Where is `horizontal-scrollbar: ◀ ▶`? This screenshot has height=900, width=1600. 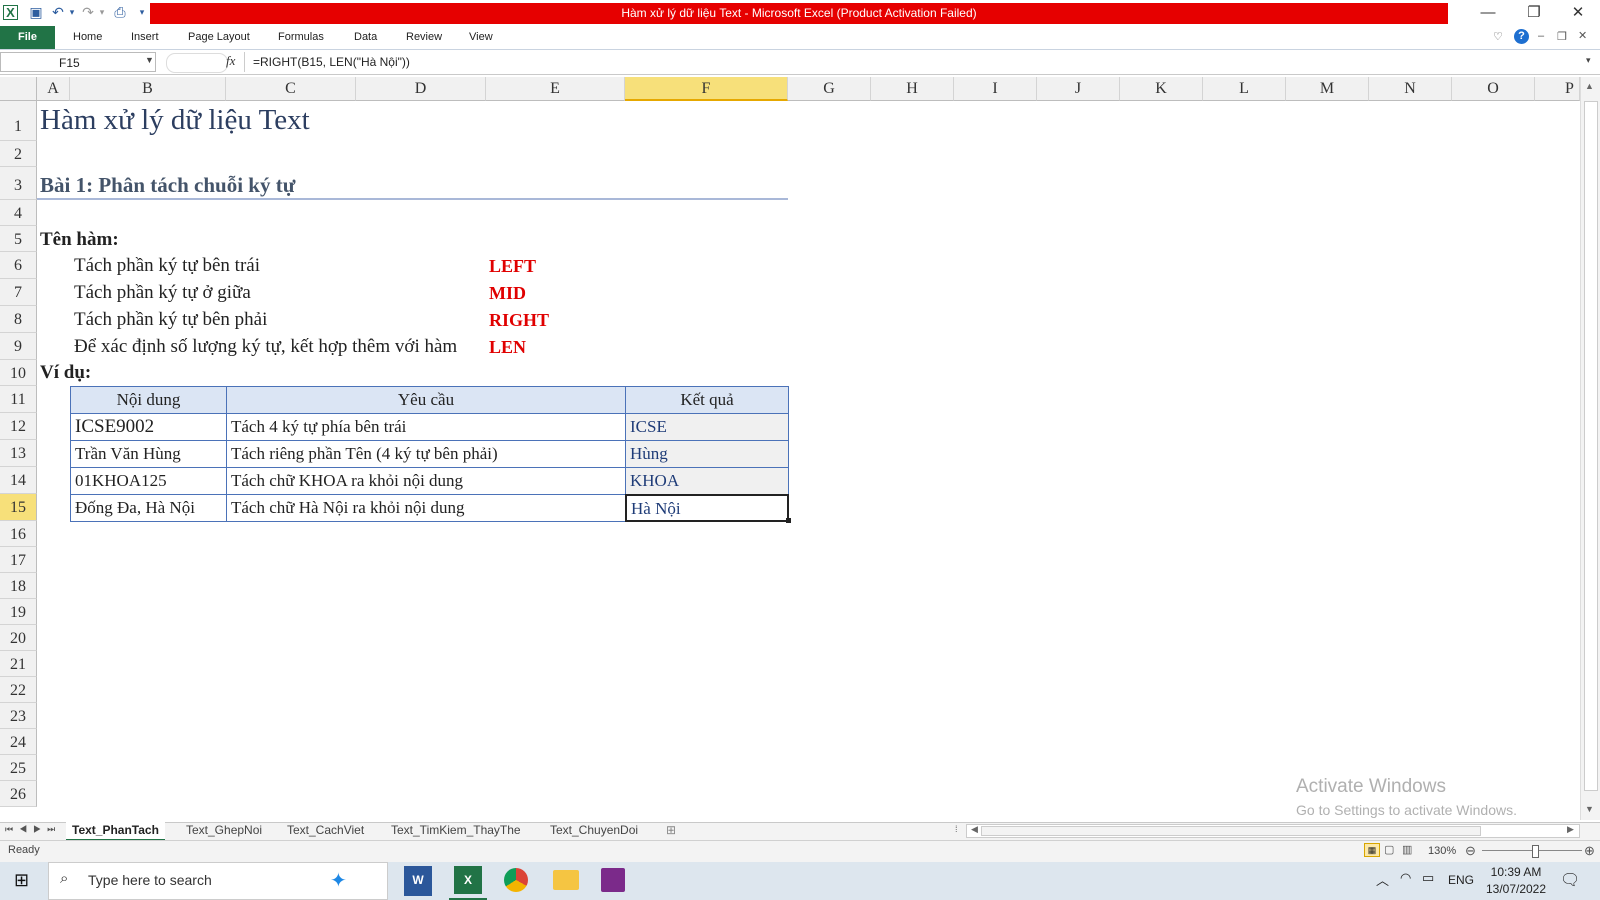
horizontal-scrollbar: ◀ ▶ is located at coordinates (1273, 831).